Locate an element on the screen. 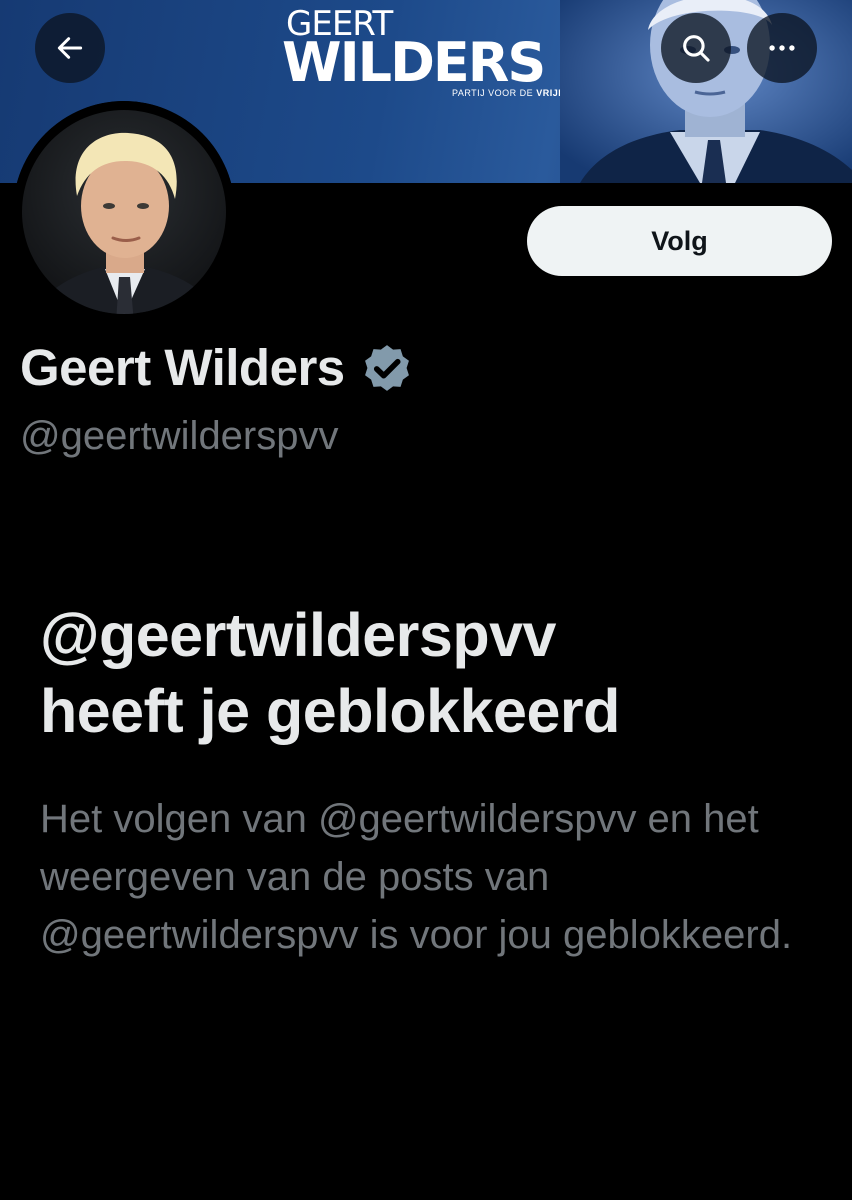  more-horizontal-icon is located at coordinates (782, 48).